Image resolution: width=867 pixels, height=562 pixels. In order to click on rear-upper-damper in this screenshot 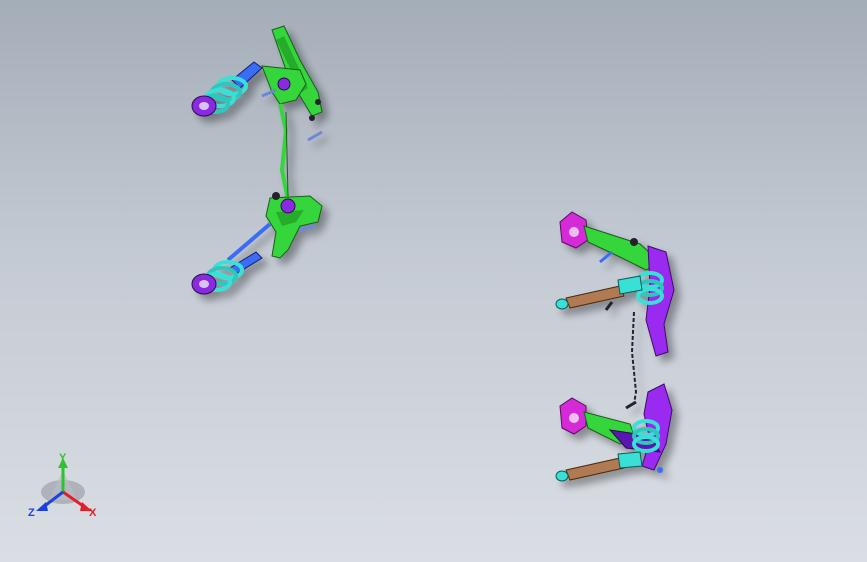, I will do `click(595, 297)`.